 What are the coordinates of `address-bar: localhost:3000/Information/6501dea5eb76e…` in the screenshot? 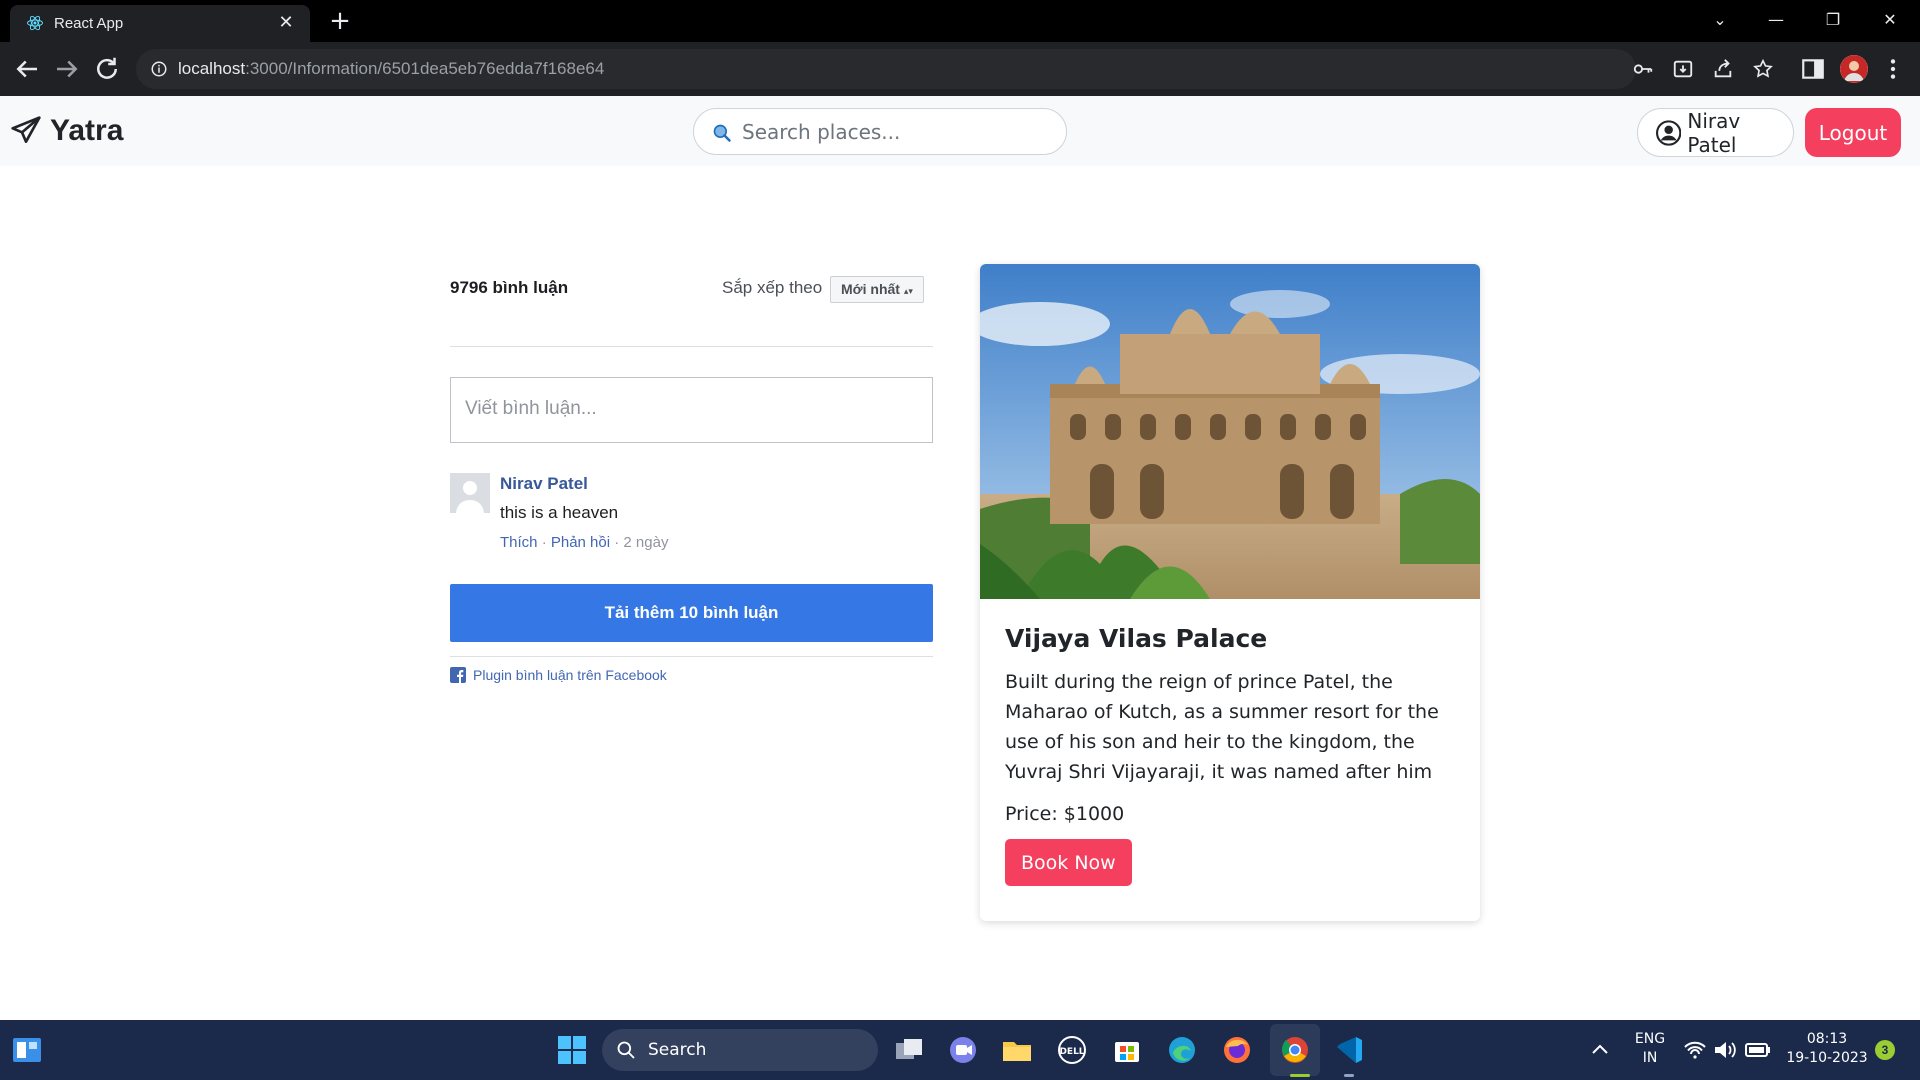 It's located at (954, 69).